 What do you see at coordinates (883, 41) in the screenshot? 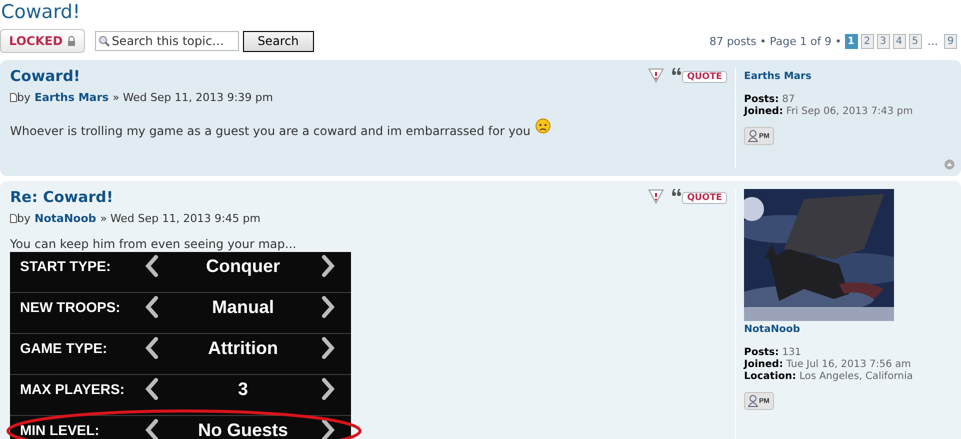
I see `page-link: 3` at bounding box center [883, 41].